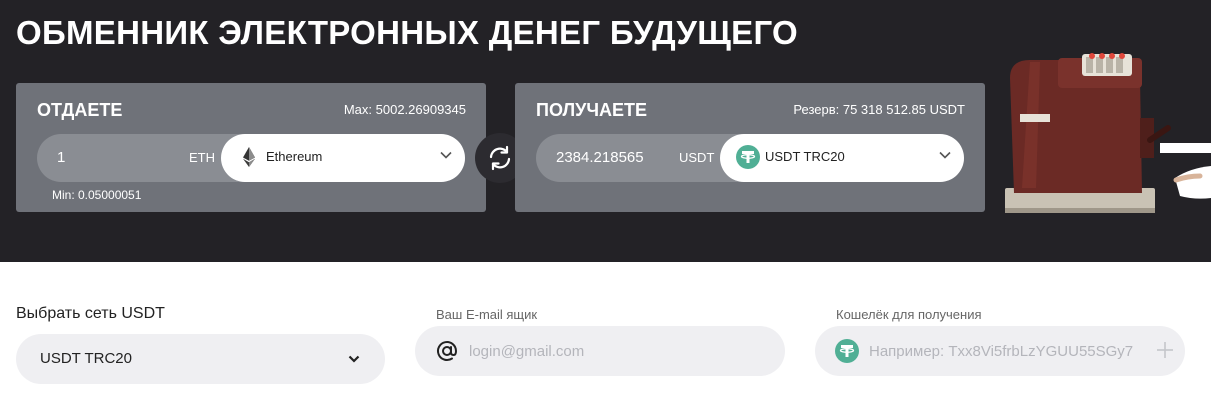 This screenshot has width=1211, height=401. I want to click on get-currency-name: USDT TRC20, so click(805, 156).